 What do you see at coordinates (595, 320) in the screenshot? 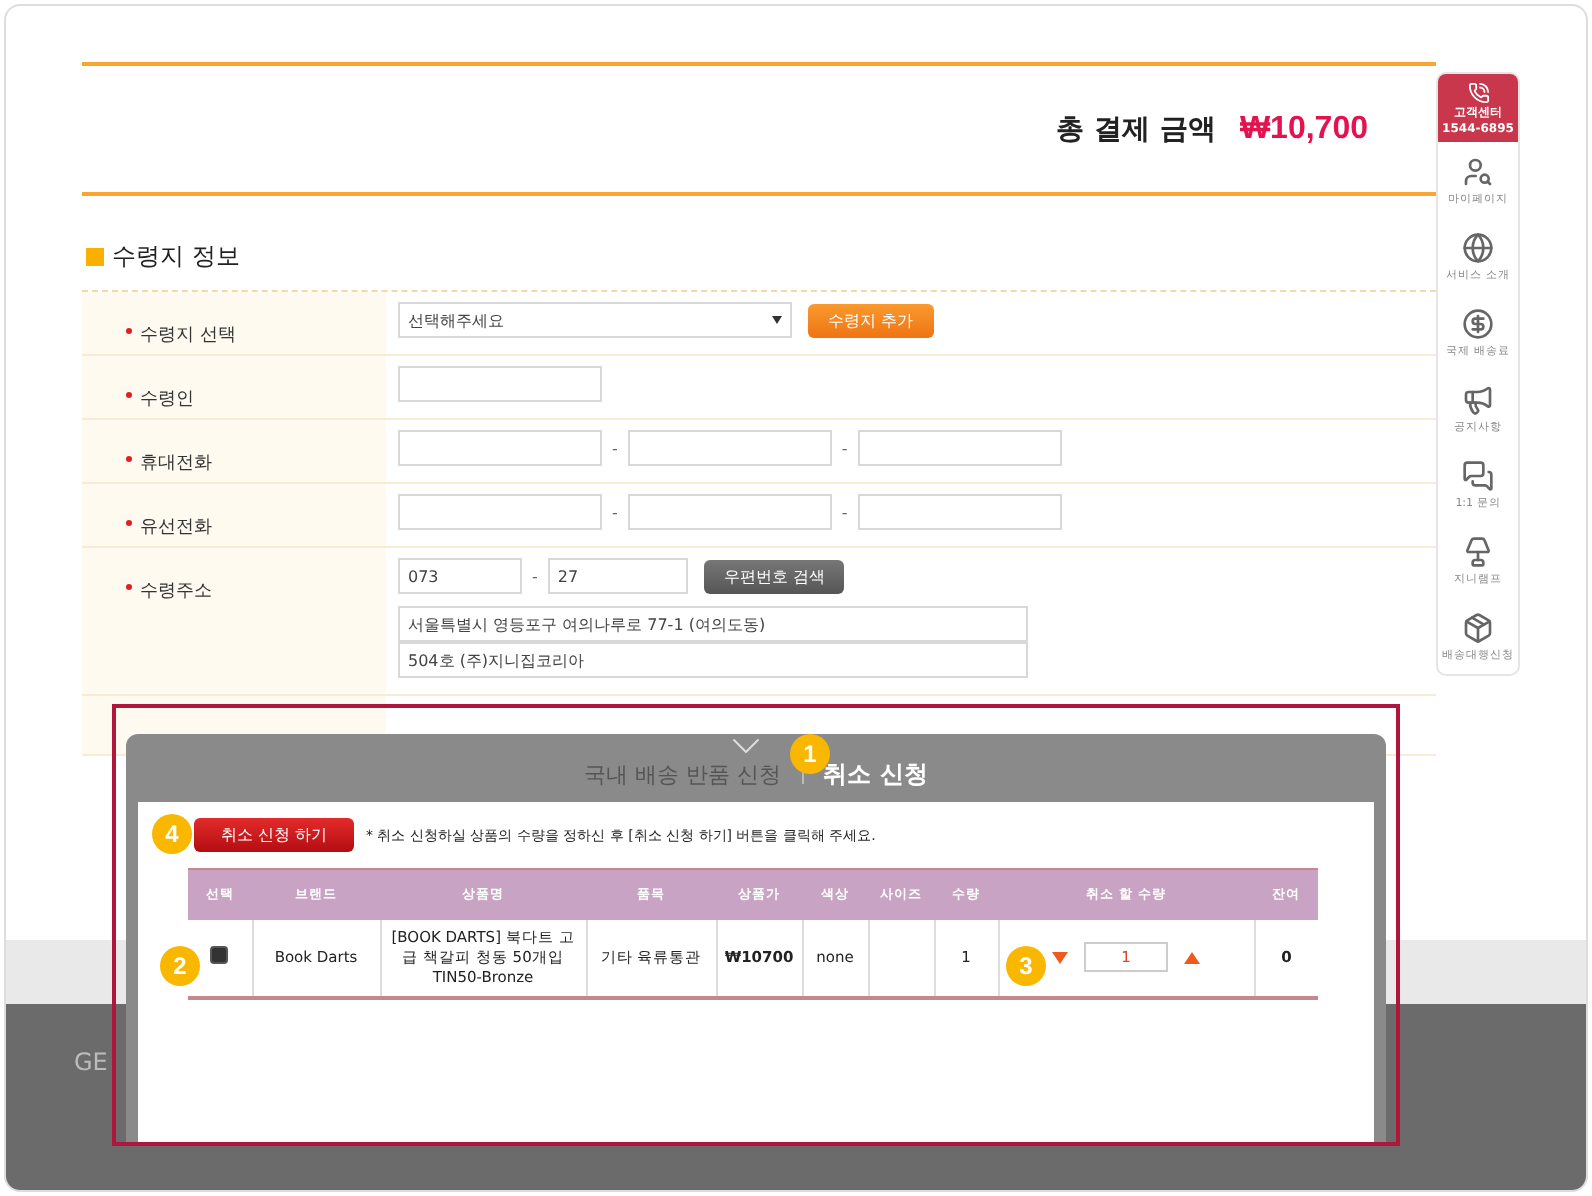
I see `select-field: 선택해주세요` at bounding box center [595, 320].